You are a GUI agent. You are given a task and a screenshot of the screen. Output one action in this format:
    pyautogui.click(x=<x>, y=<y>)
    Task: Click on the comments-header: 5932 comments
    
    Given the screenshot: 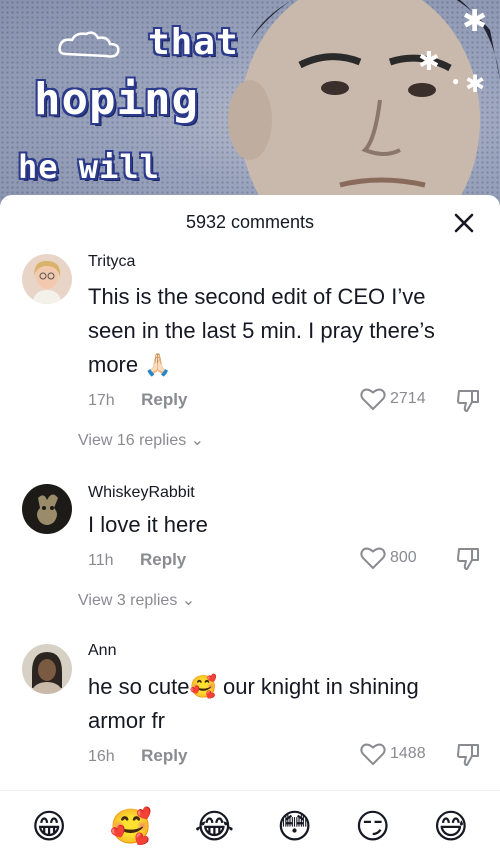 What is the action you would take?
    pyautogui.click(x=250, y=224)
    